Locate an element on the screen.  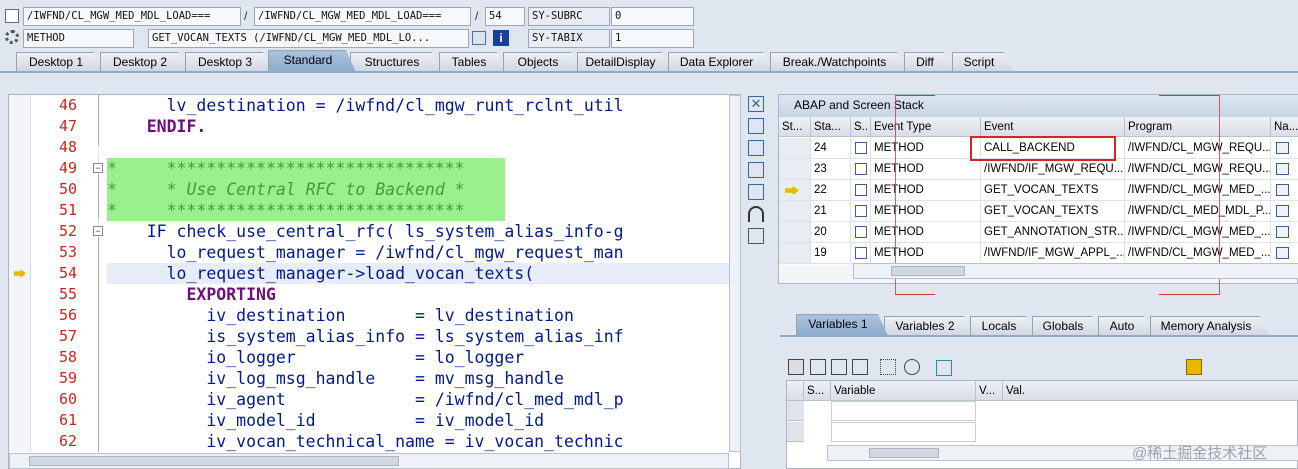
code-vertical-scrollbar is located at coordinates (735, 273).